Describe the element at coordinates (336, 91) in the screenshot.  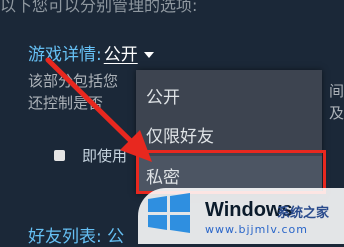
I see `description-right-1: 间` at that location.